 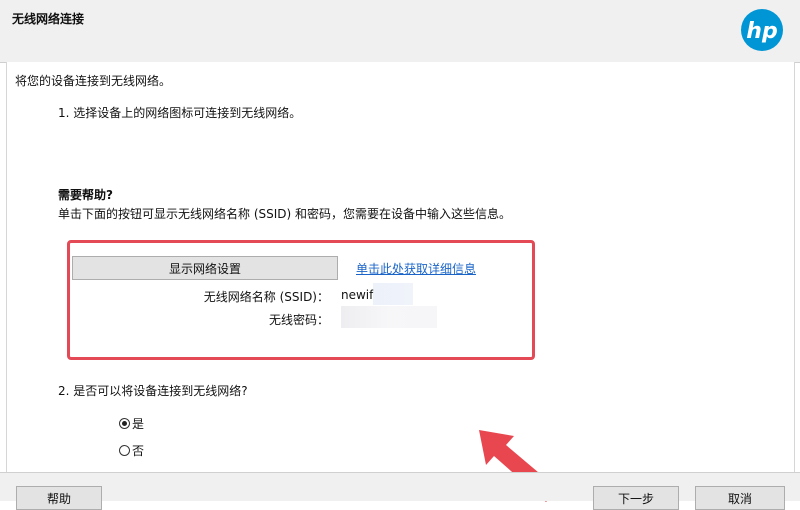 I want to click on show-network-settings-button: 显示网络设置, so click(x=205, y=268).